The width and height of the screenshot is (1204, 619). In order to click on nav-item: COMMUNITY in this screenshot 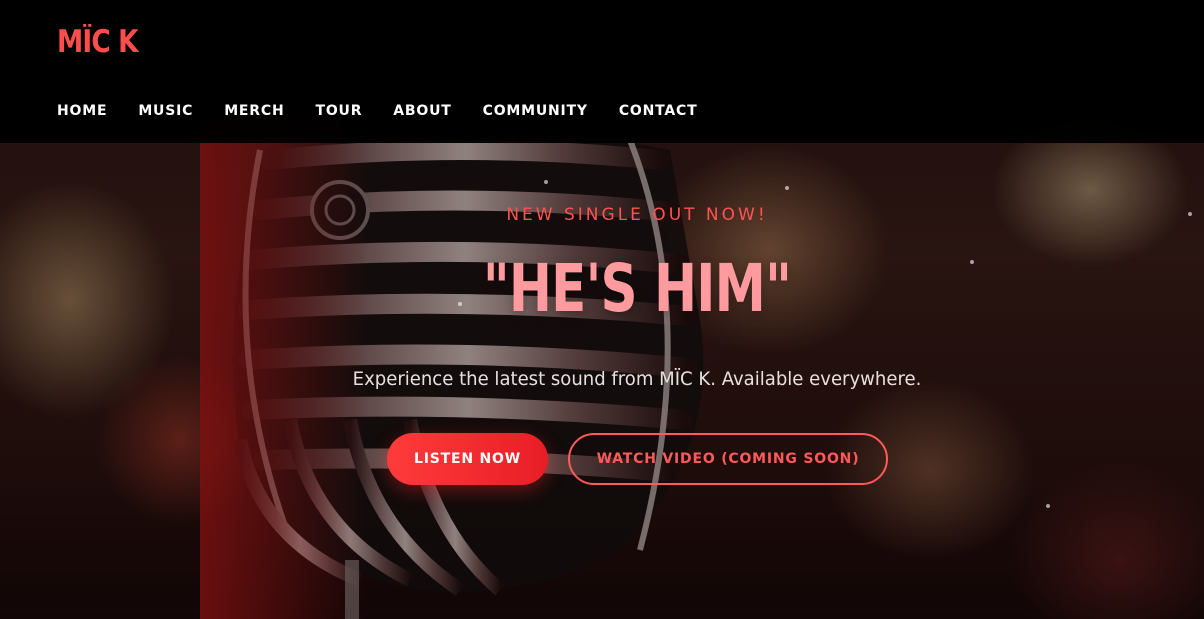, I will do `click(551, 111)`.